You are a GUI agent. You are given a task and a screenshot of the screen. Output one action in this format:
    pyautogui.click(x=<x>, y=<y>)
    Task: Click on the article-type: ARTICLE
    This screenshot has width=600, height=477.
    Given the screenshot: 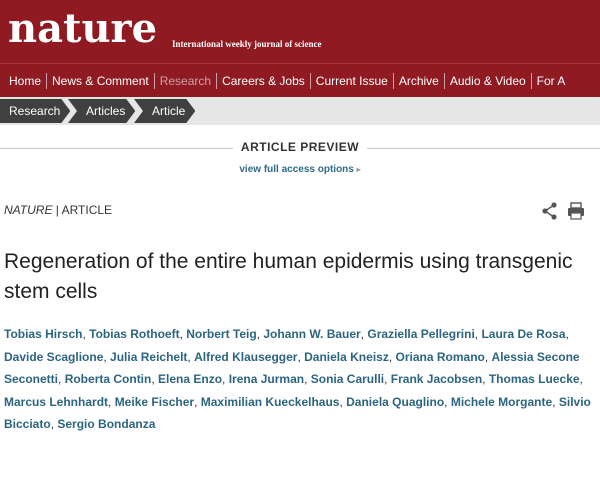 What is the action you would take?
    pyautogui.click(x=87, y=210)
    